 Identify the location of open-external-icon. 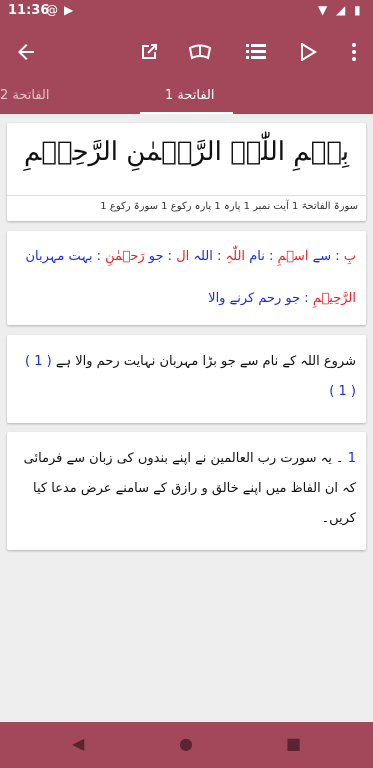
(149, 51).